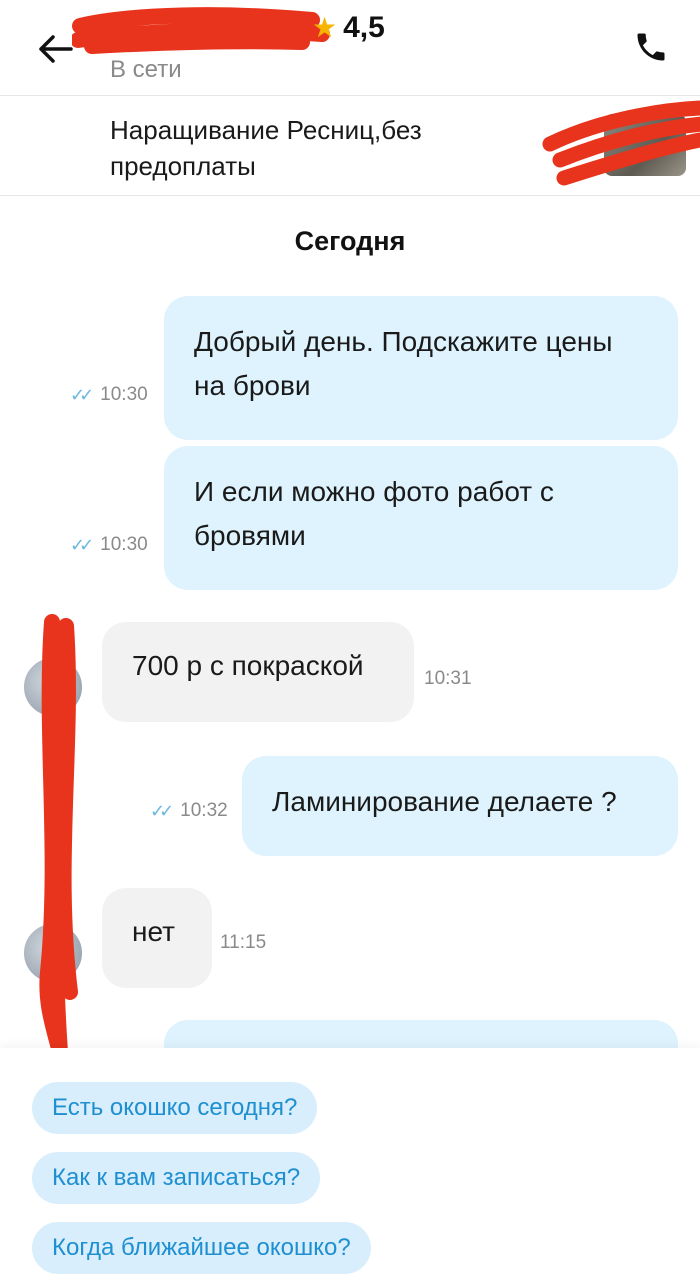  I want to click on call-button, so click(651, 47).